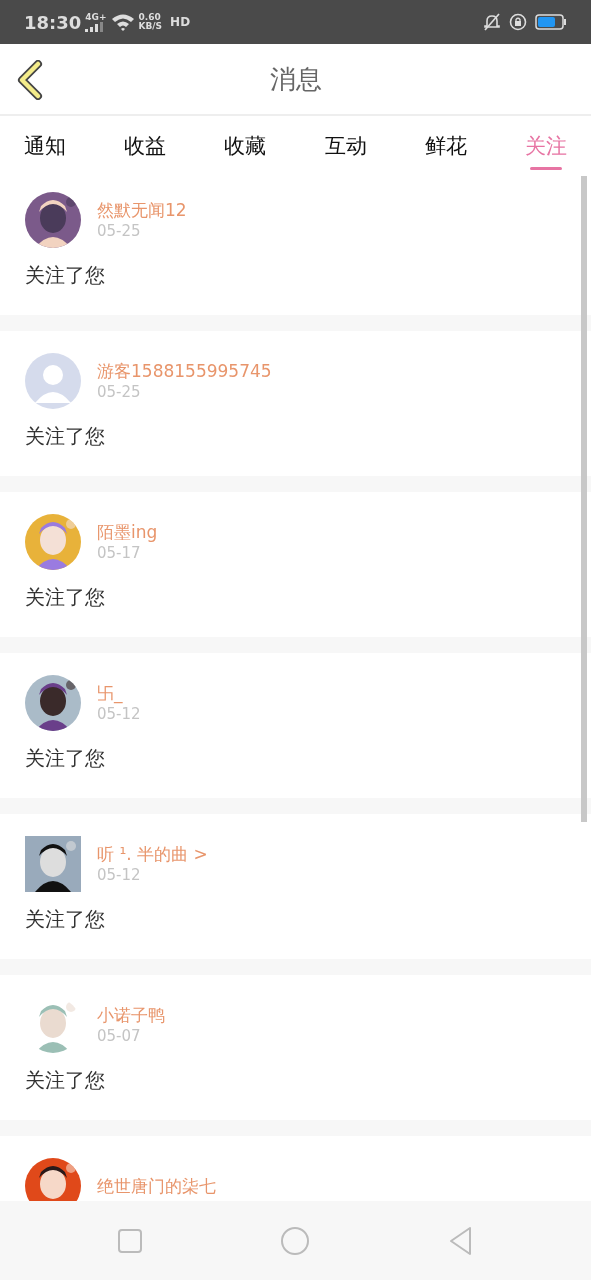 The height and width of the screenshot is (1280, 591). Describe the element at coordinates (119, 1036) in the screenshot. I see `message-date: 05-07` at that location.